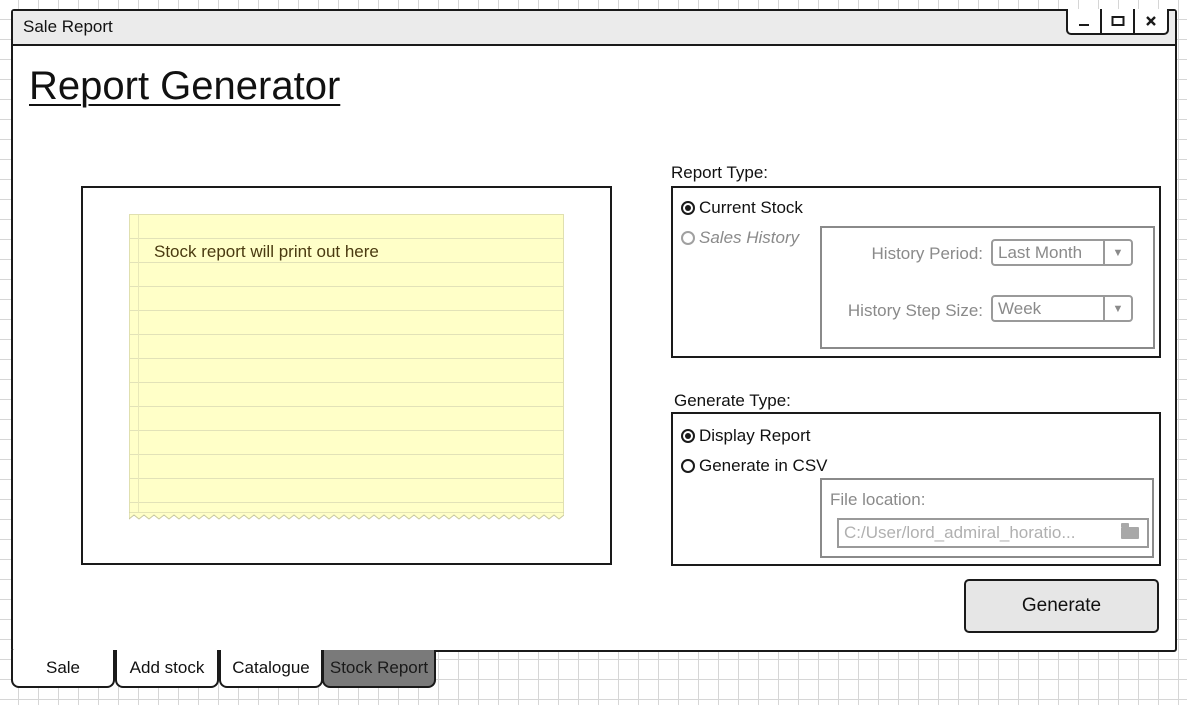  I want to click on close-icon, so click(1151, 21).